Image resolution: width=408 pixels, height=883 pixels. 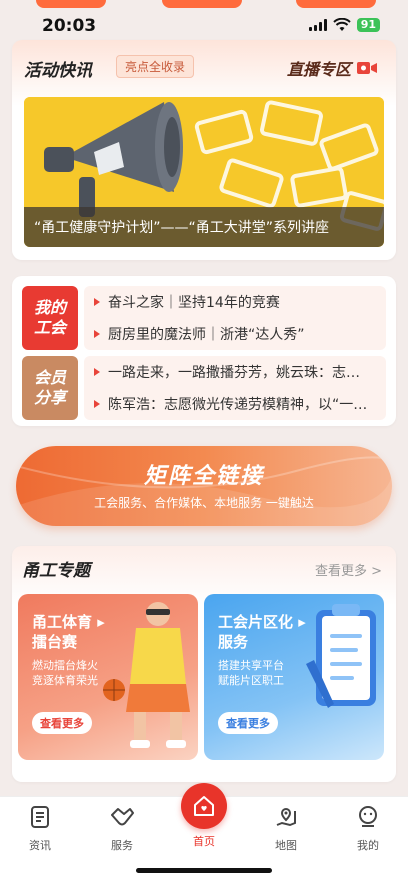 What do you see at coordinates (55, 642) in the screenshot?
I see `tile-title-line: 擂台赛` at bounding box center [55, 642].